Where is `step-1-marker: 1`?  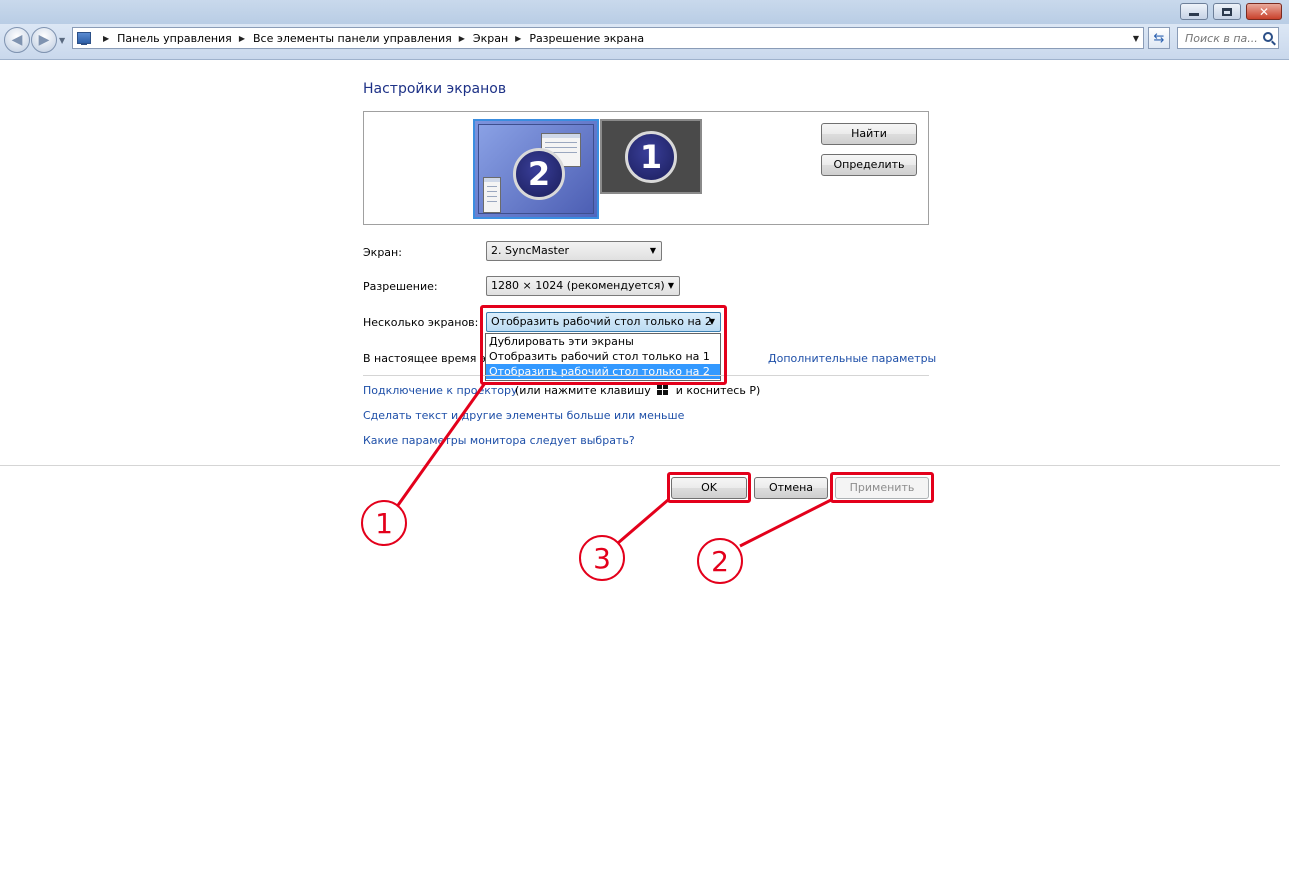 step-1-marker: 1 is located at coordinates (384, 523).